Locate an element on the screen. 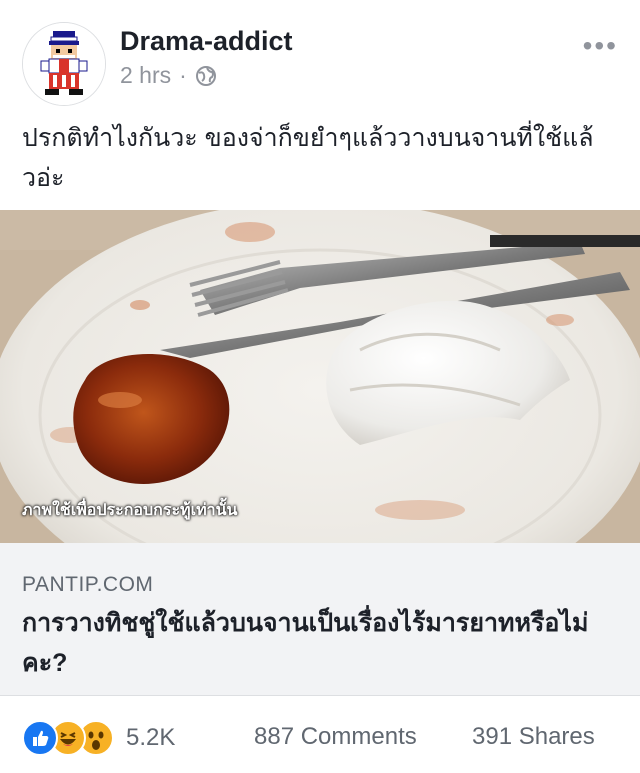 This screenshot has width=640, height=773. author-name: Drama-addict is located at coordinates (206, 41).